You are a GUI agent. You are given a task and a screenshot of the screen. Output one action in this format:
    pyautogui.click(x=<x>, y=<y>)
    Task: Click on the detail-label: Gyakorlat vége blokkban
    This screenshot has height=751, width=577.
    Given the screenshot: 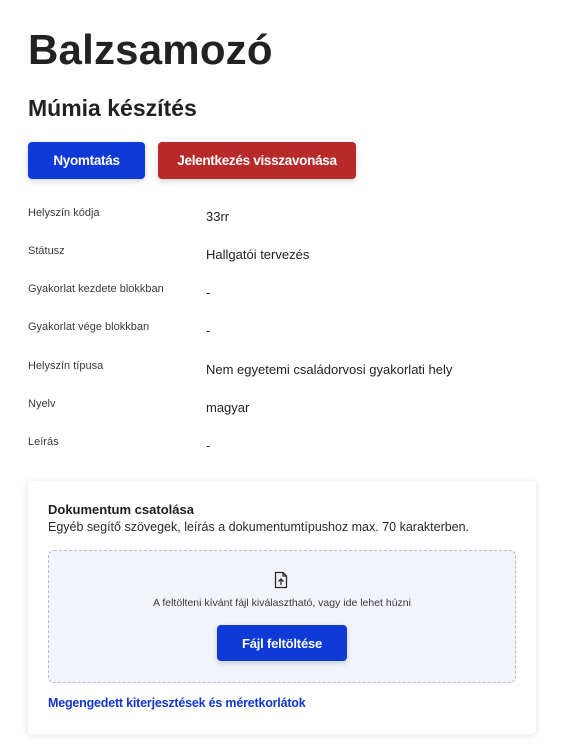 What is the action you would take?
    pyautogui.click(x=89, y=327)
    